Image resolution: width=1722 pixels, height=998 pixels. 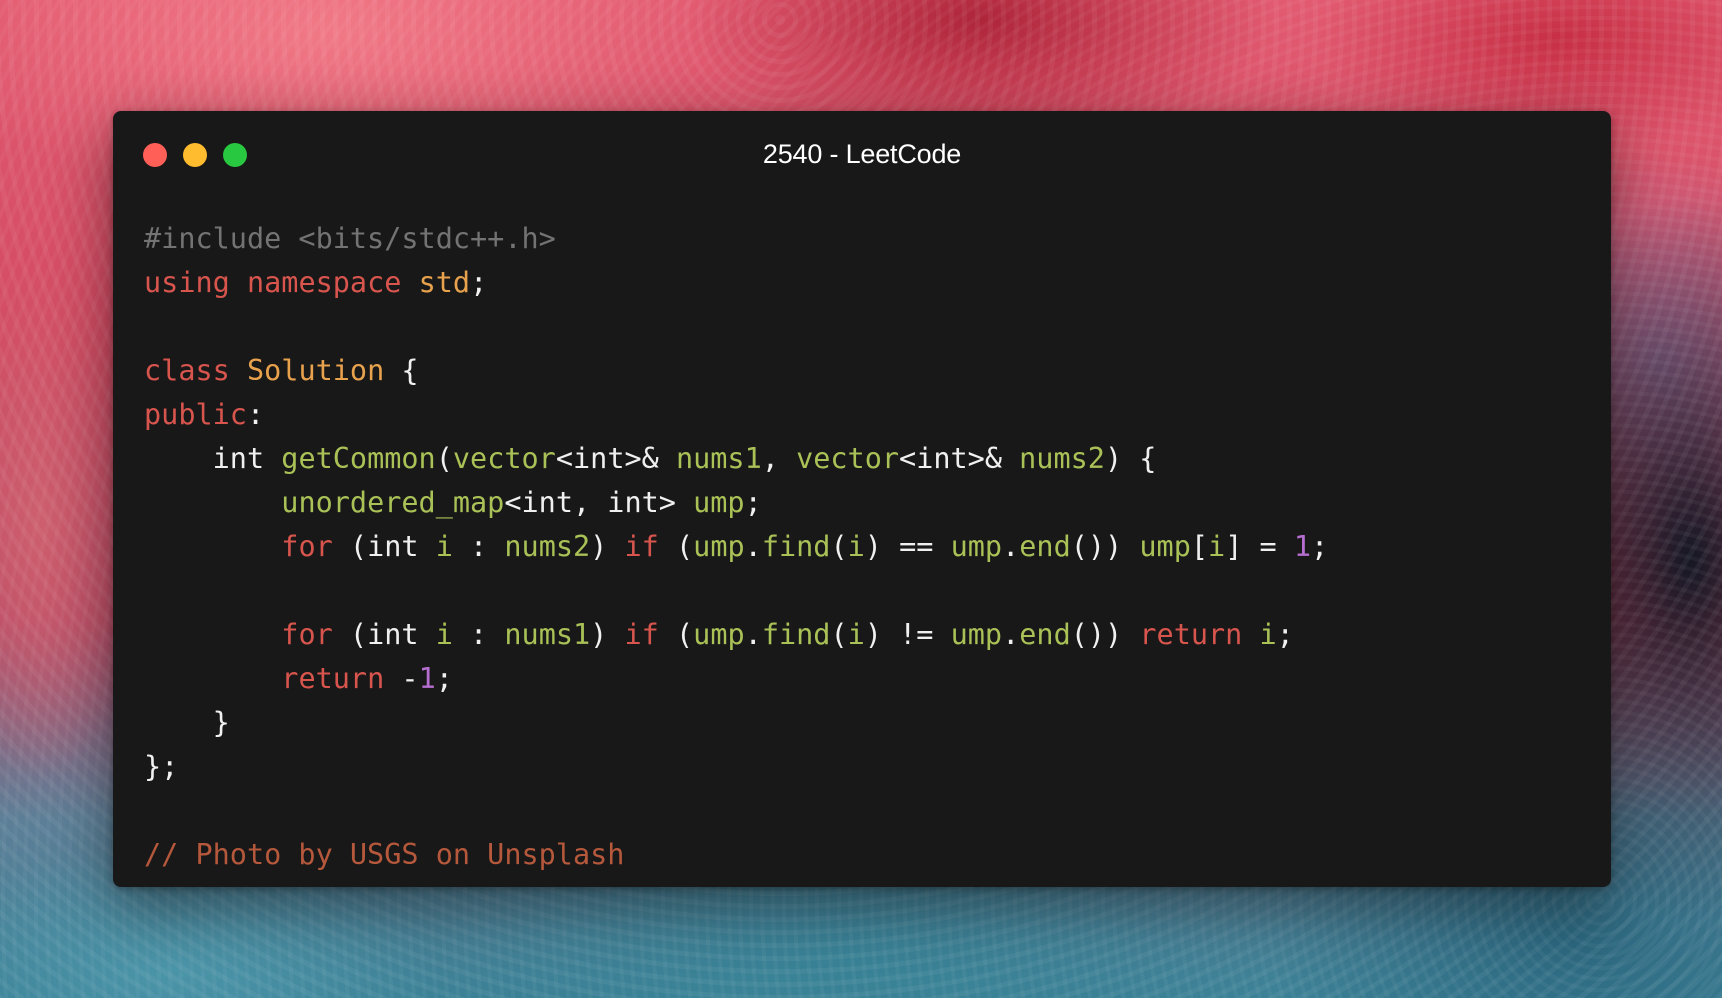 What do you see at coordinates (324, 282) in the screenshot?
I see `code-token: namespace` at bounding box center [324, 282].